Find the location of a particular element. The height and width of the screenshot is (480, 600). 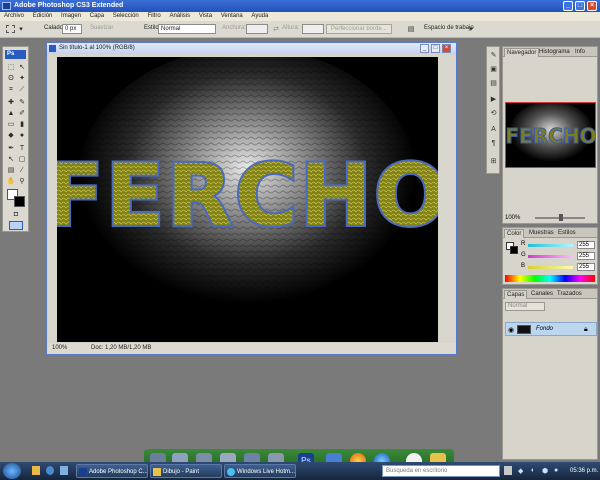

history-brush-icon: ✐ is located at coordinates (22, 113).